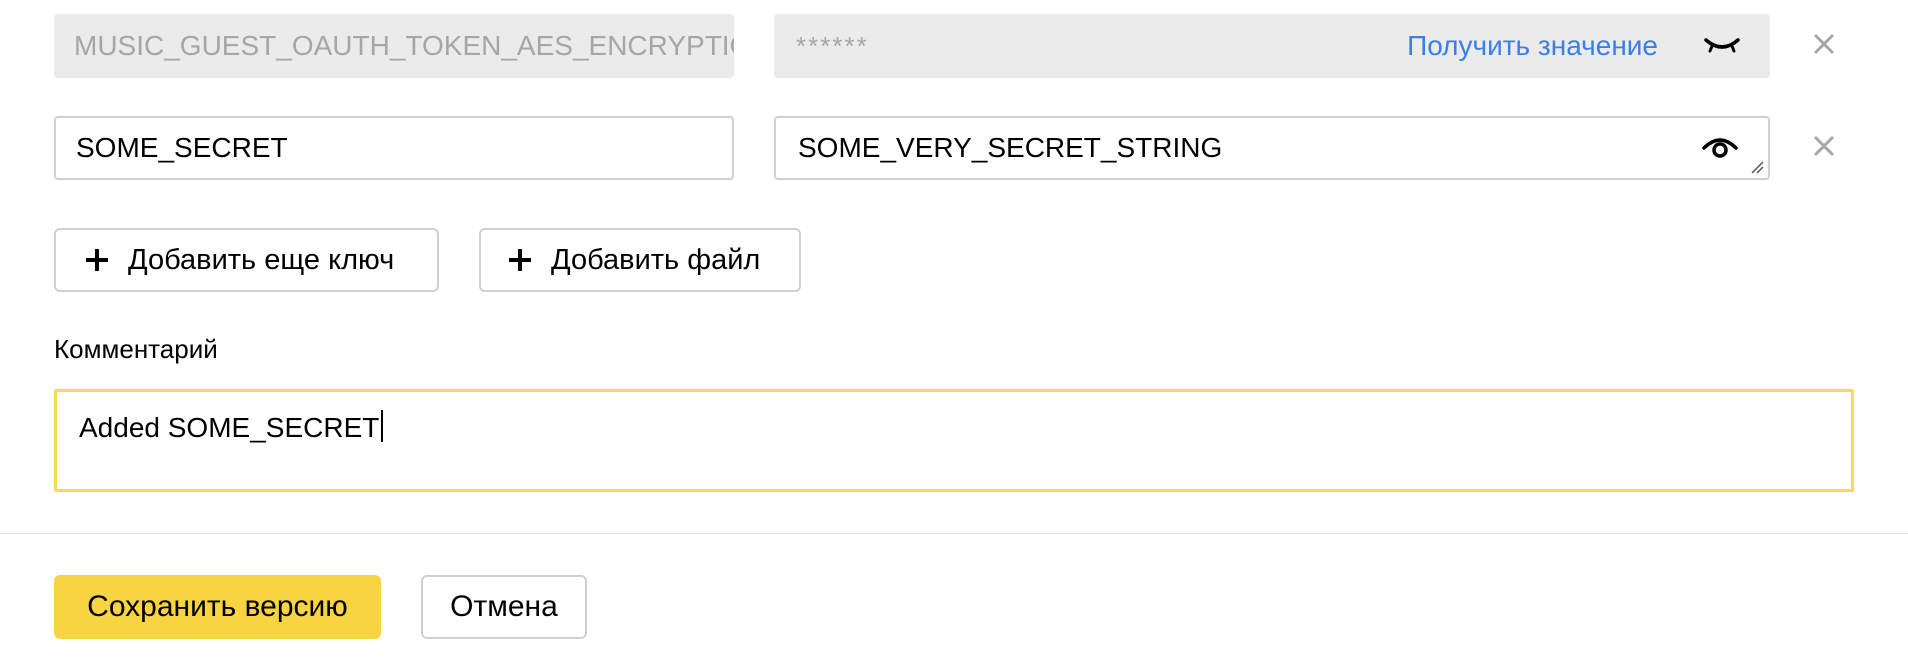  What do you see at coordinates (832, 45) in the screenshot?
I see `secret-value-masked-1: ******` at bounding box center [832, 45].